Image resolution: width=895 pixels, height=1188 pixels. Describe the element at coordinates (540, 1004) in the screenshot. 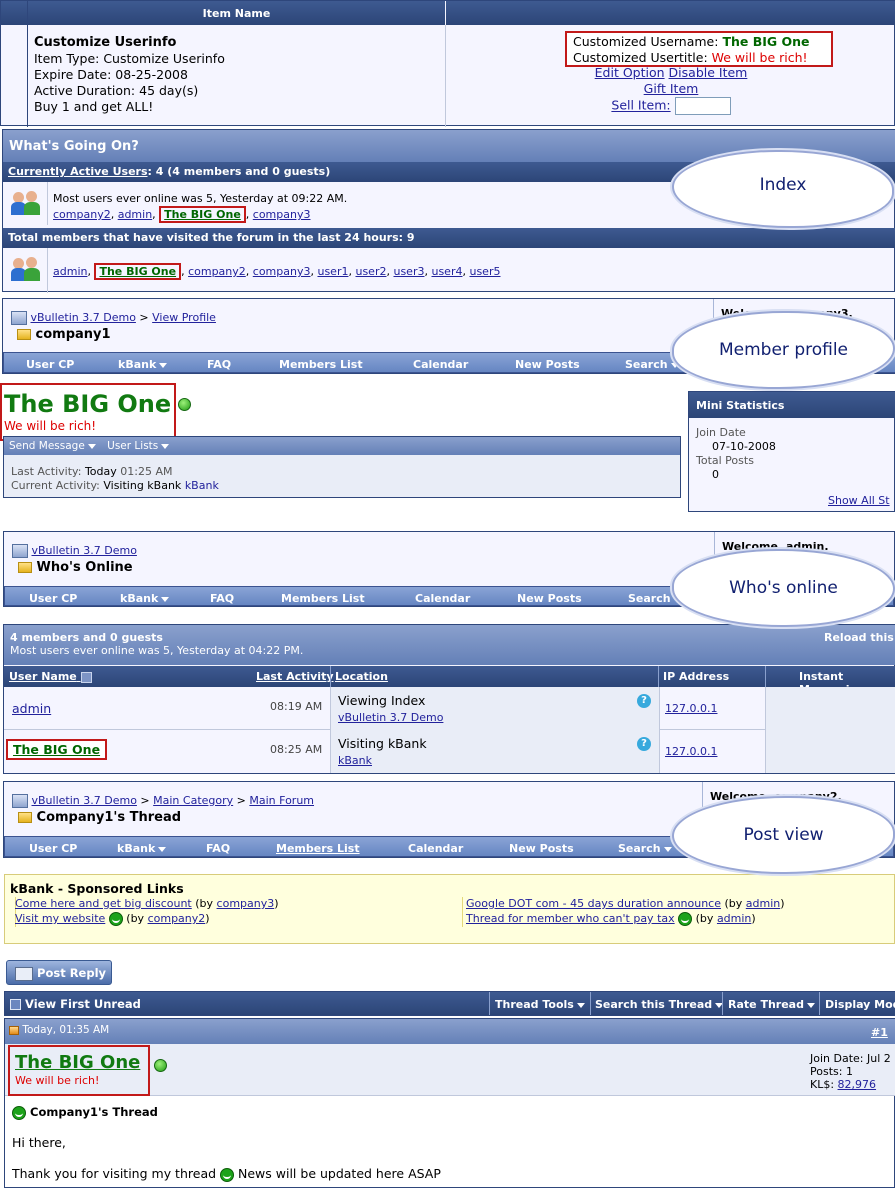

I see `thread-tools-menu: Thread Tools` at that location.